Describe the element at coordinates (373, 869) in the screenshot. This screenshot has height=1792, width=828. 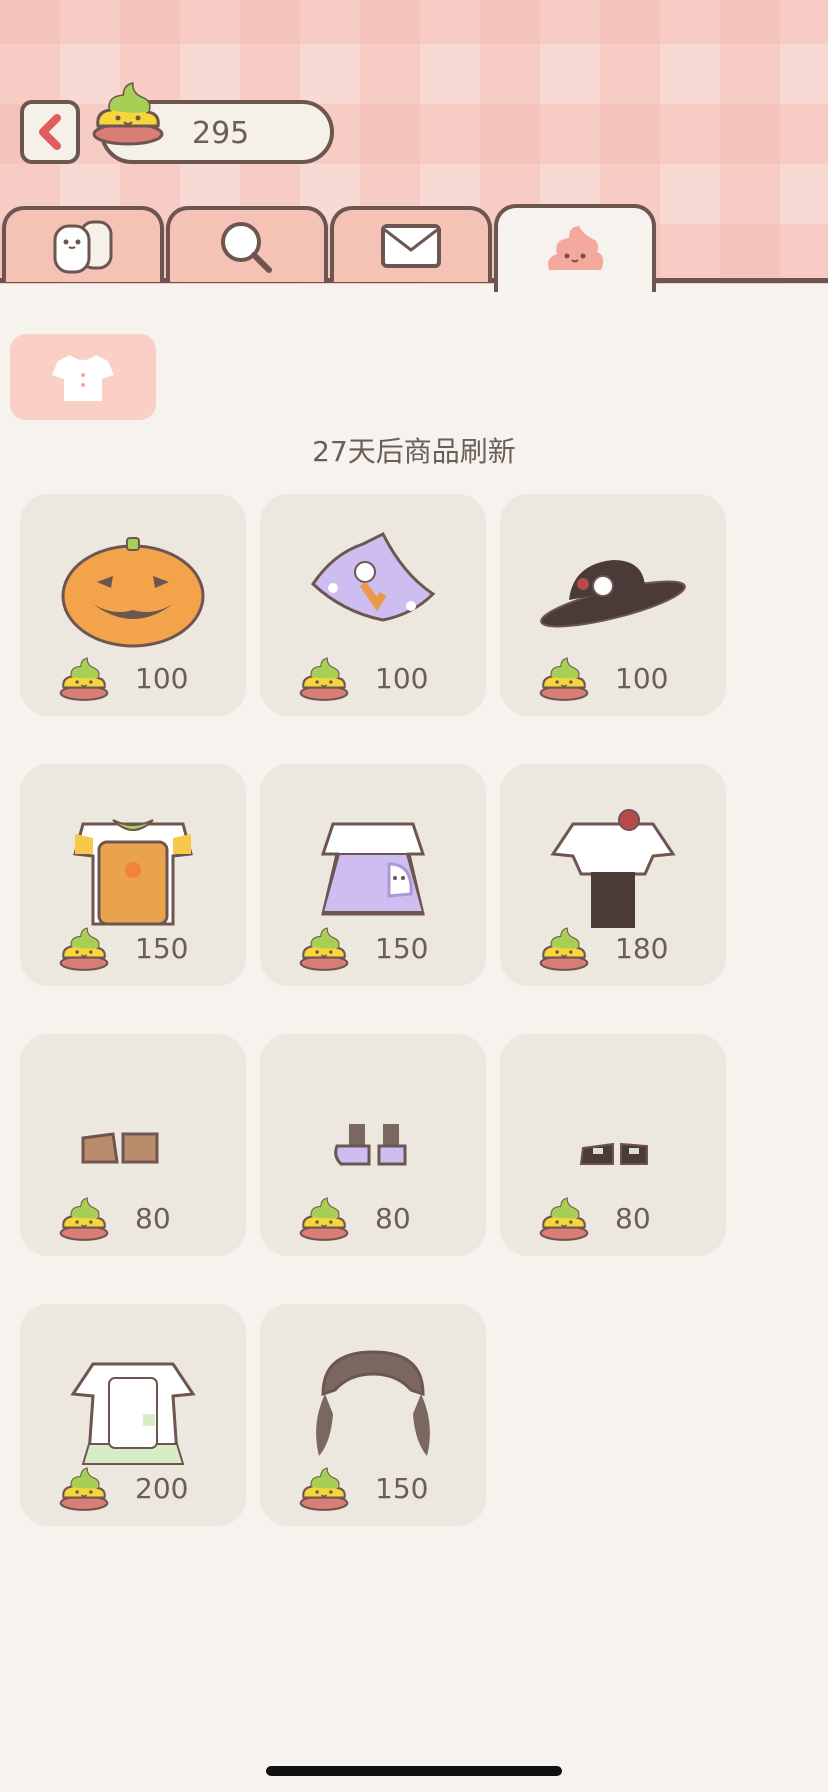
I see `ghost-dress-icon` at that location.